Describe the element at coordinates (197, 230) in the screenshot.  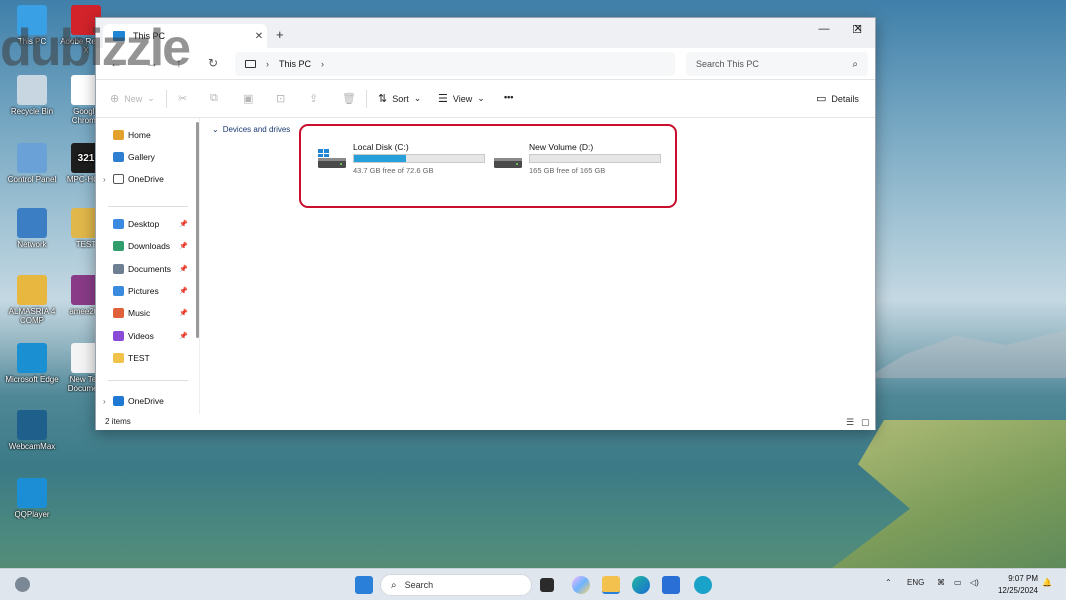
I see `sidebar-scrollbar` at that location.